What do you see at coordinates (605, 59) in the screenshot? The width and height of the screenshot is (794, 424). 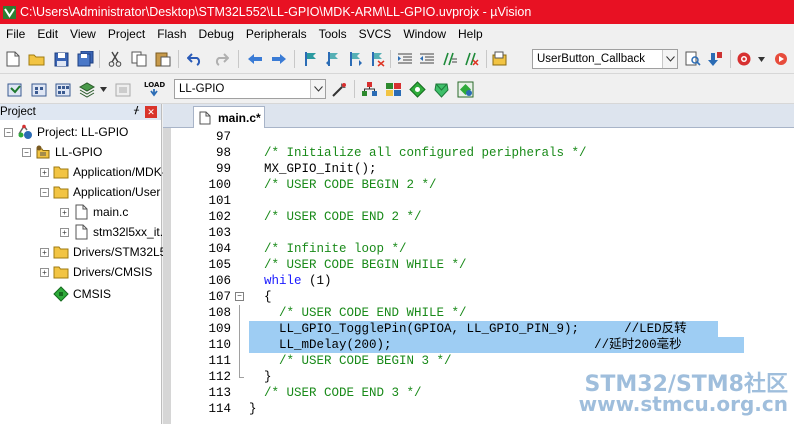 I see `function-combo: UserButton_Callback` at bounding box center [605, 59].